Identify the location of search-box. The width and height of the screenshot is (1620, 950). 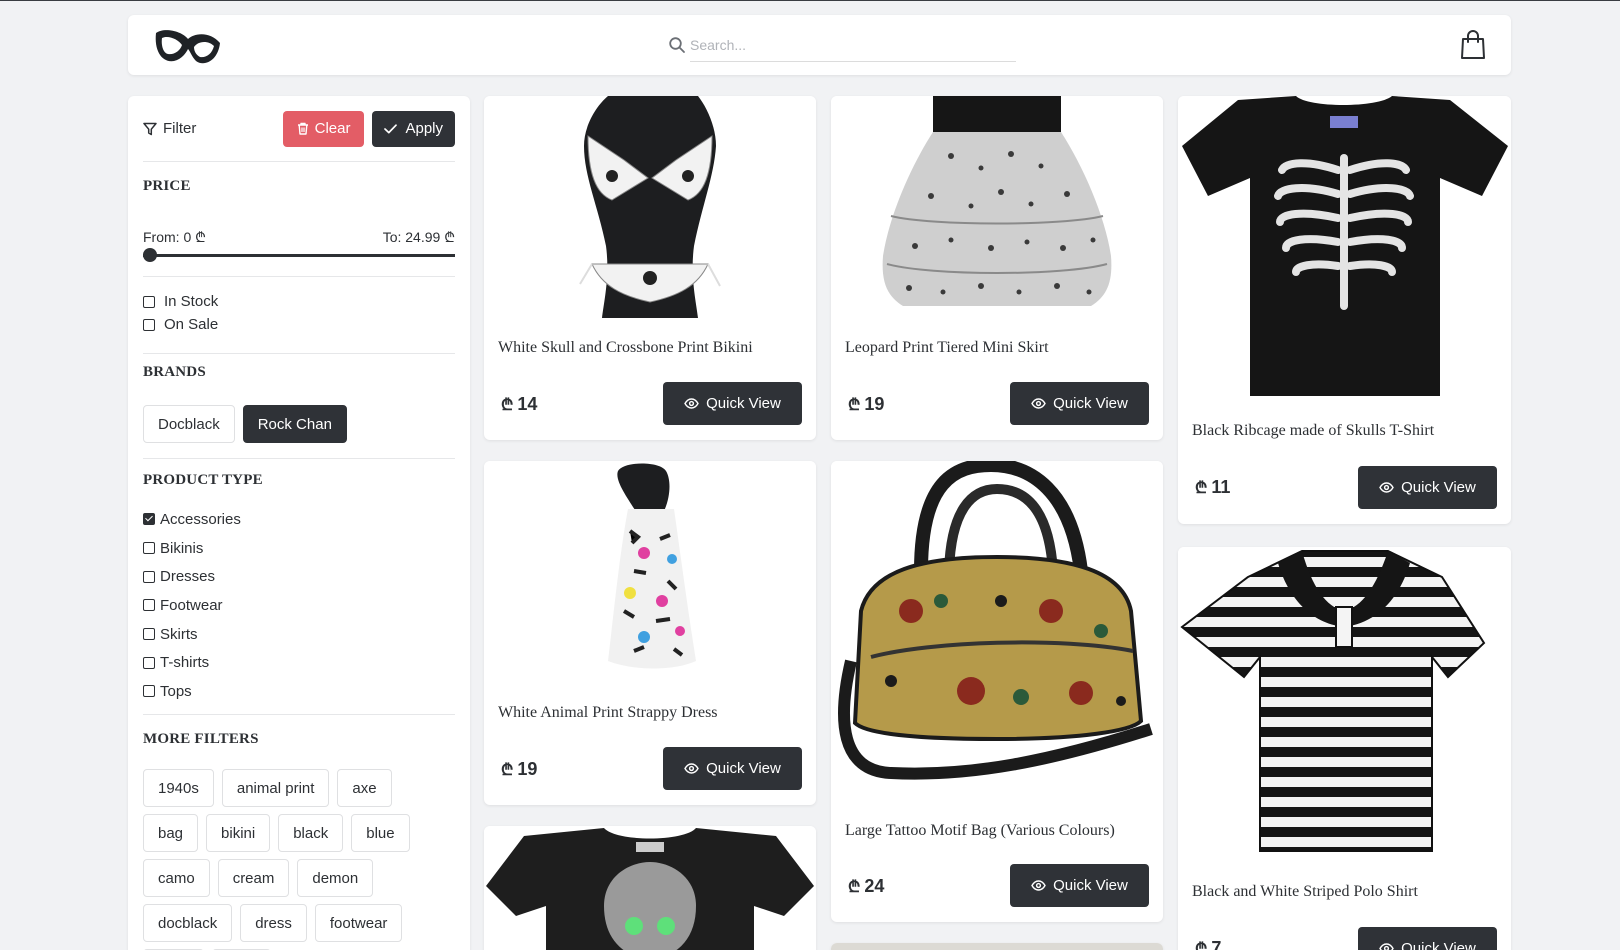
(845, 45).